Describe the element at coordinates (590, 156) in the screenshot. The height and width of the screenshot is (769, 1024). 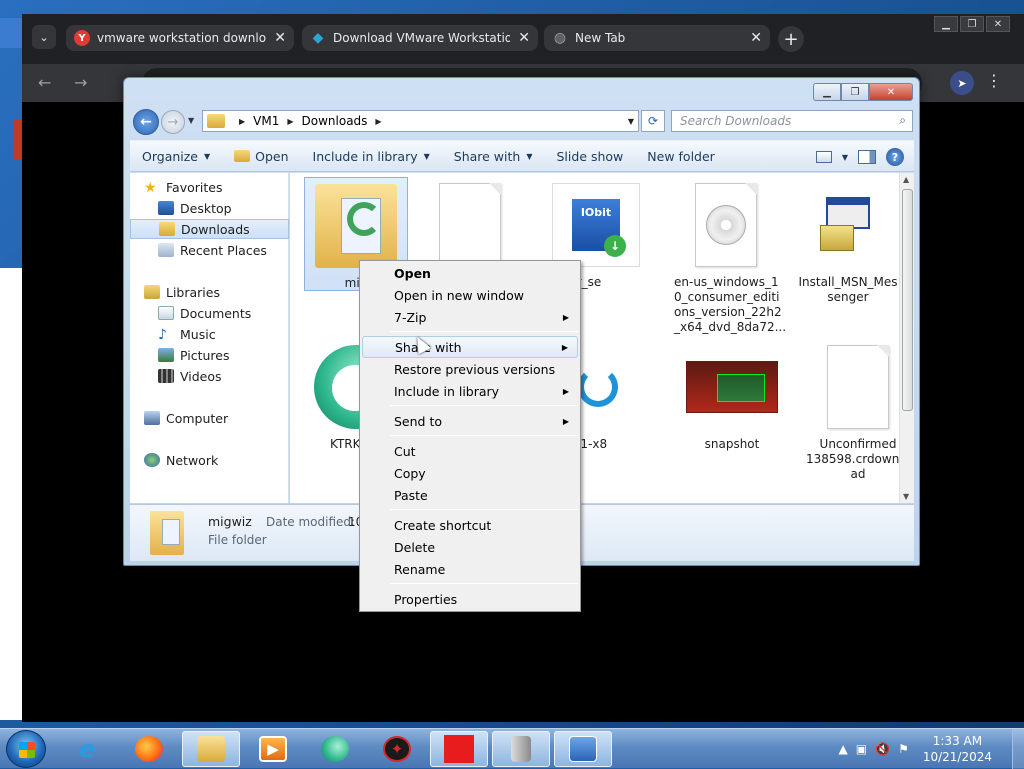
I see `slide-show-button: Slide show` at that location.